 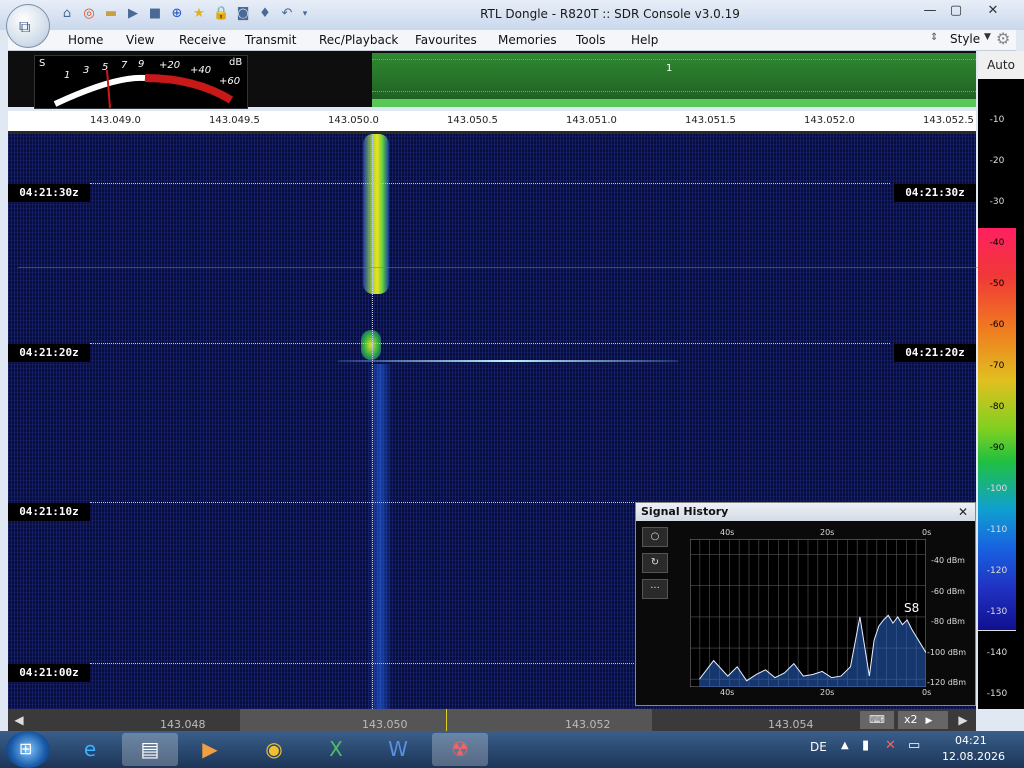 What do you see at coordinates (305, 14) in the screenshot?
I see `customize-dropdown-icon: ▾` at bounding box center [305, 14].